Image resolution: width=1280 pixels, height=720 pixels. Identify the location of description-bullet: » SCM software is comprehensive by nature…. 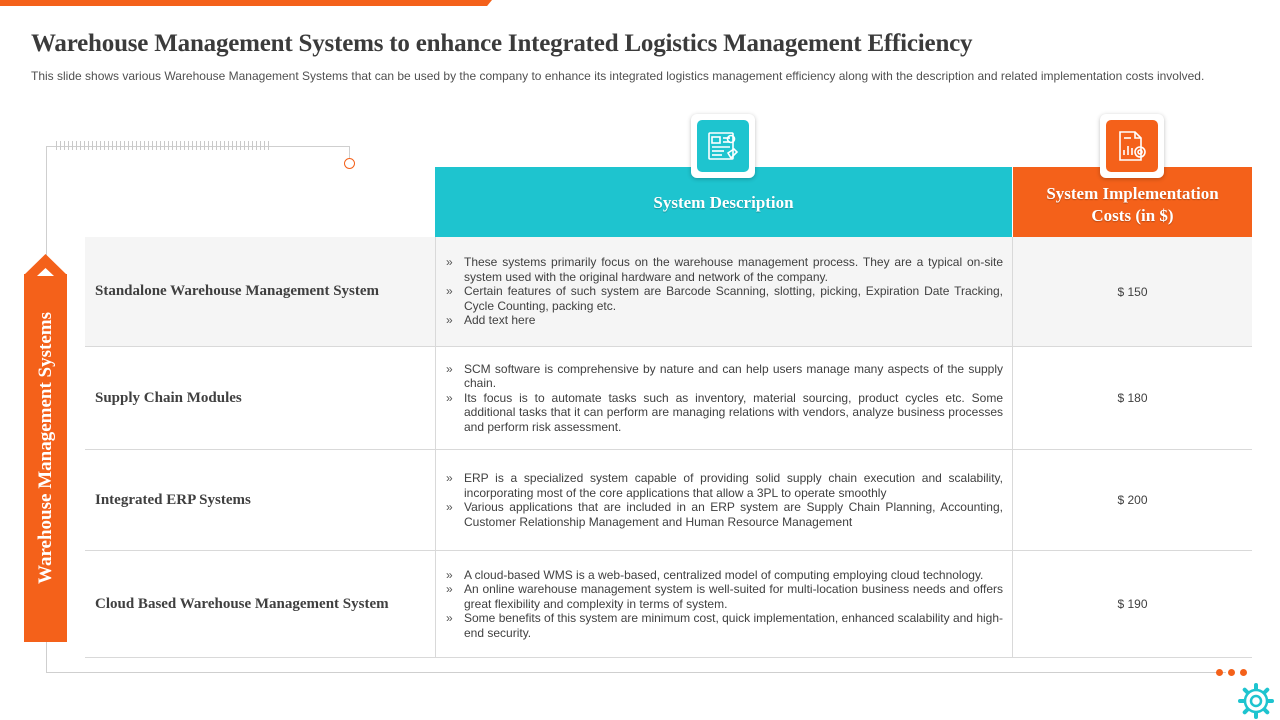
(724, 376).